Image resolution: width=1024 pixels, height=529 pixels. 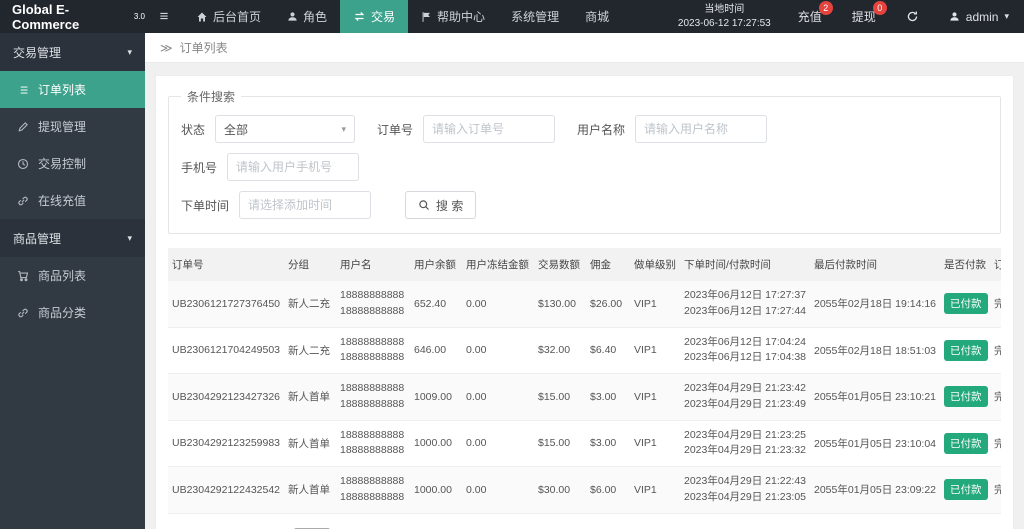 What do you see at coordinates (745, 264) in the screenshot?
I see `column-header-order-time: 下单时间/付款时间` at bounding box center [745, 264].